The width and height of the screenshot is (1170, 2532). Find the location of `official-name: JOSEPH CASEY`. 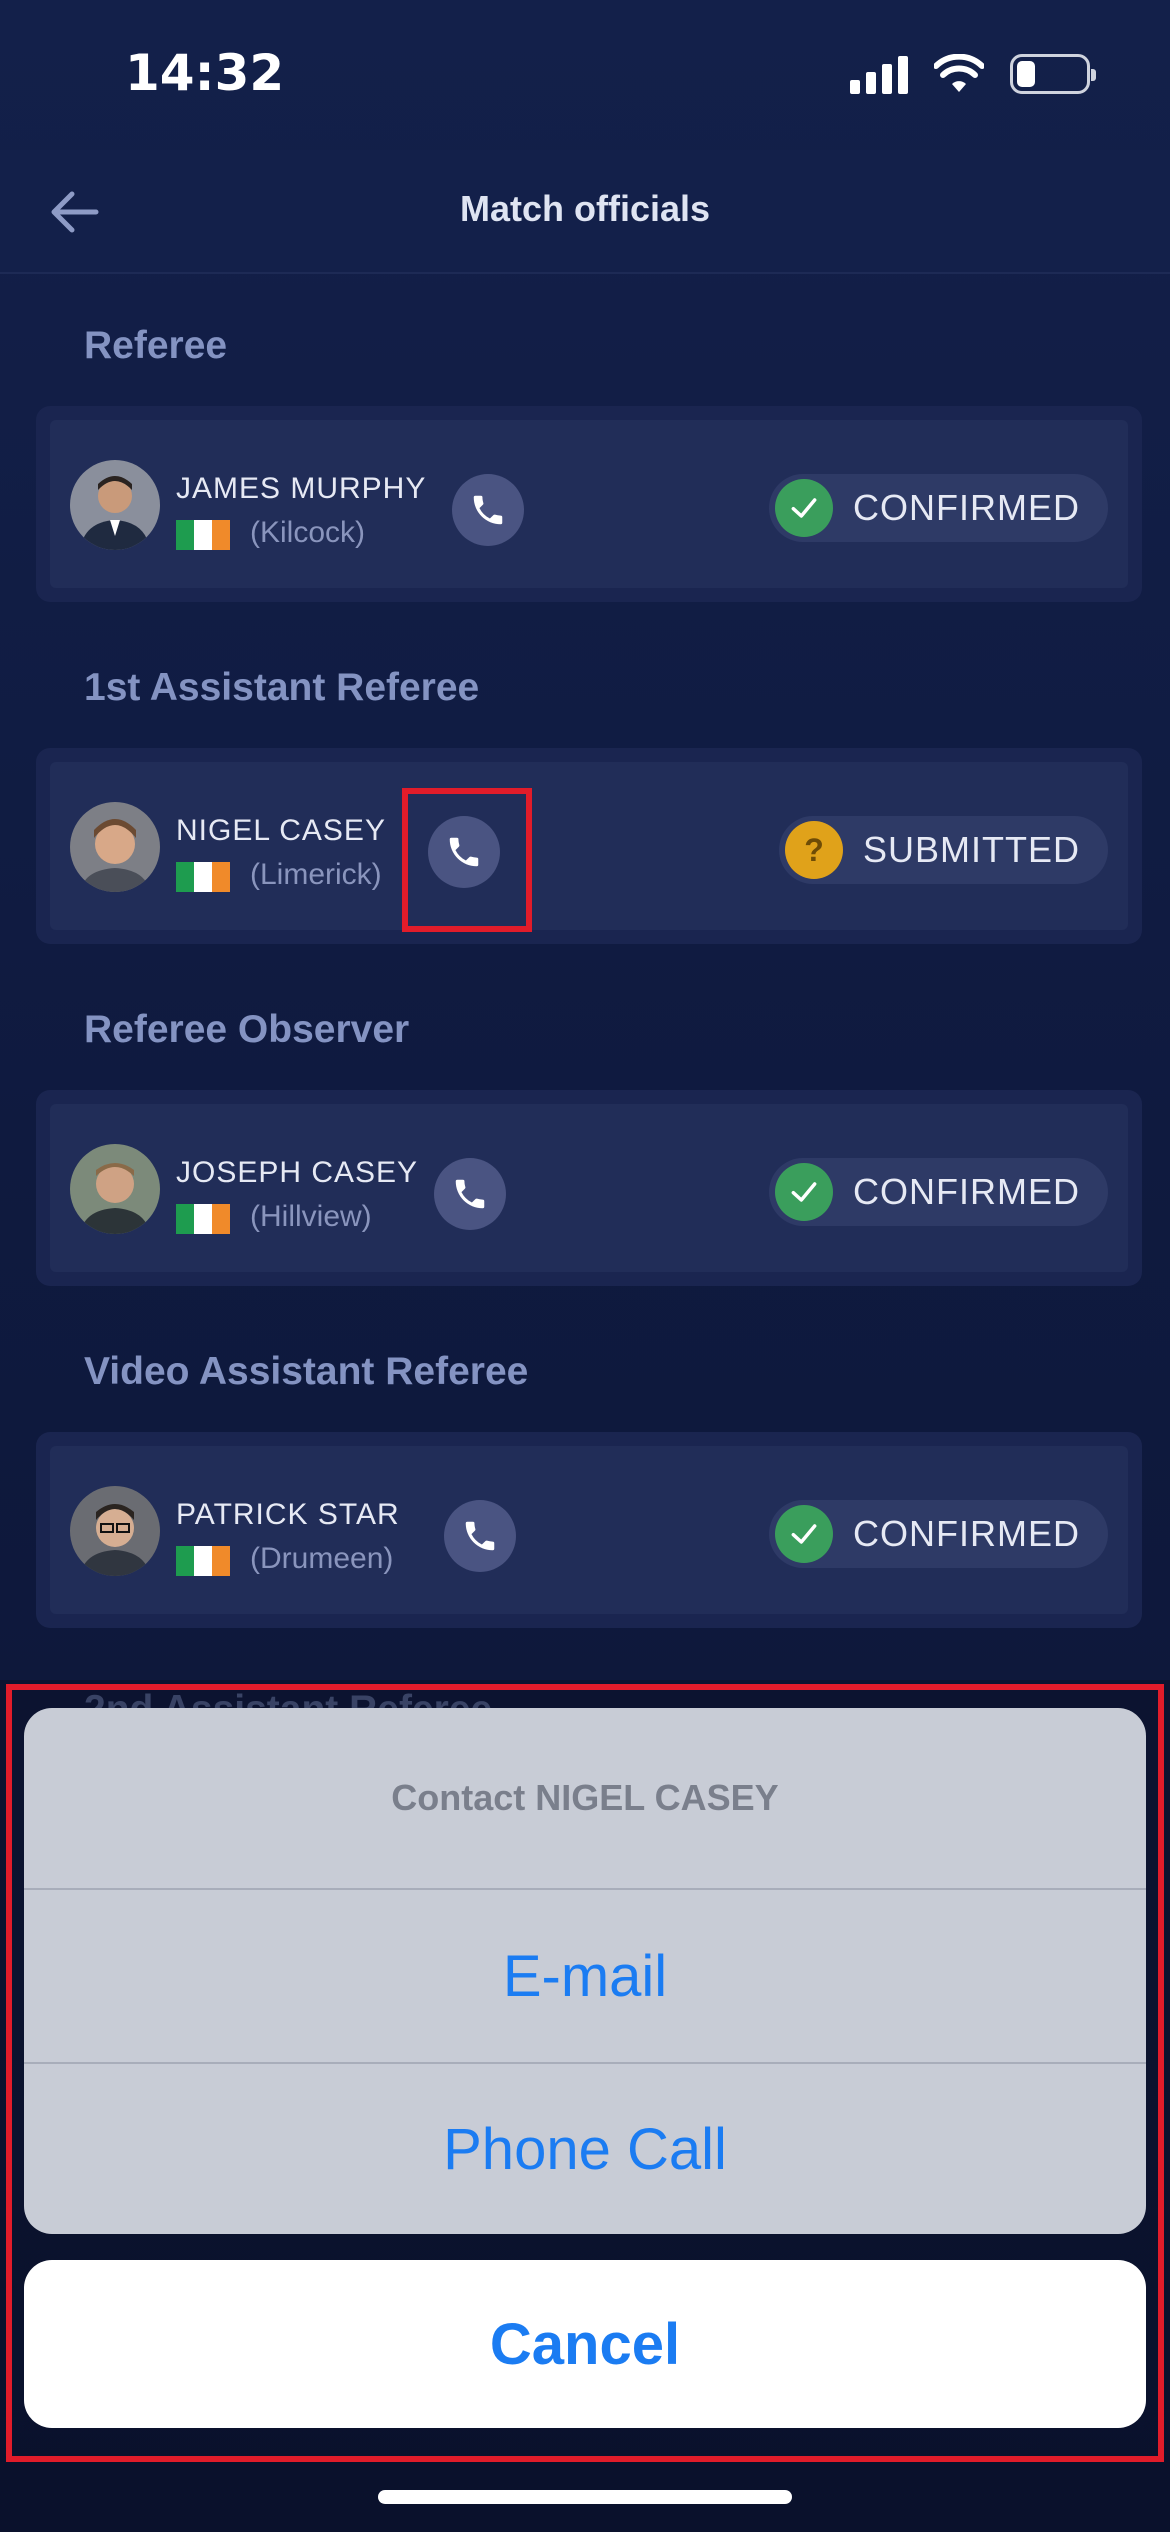

official-name: JOSEPH CASEY is located at coordinates (297, 1172).